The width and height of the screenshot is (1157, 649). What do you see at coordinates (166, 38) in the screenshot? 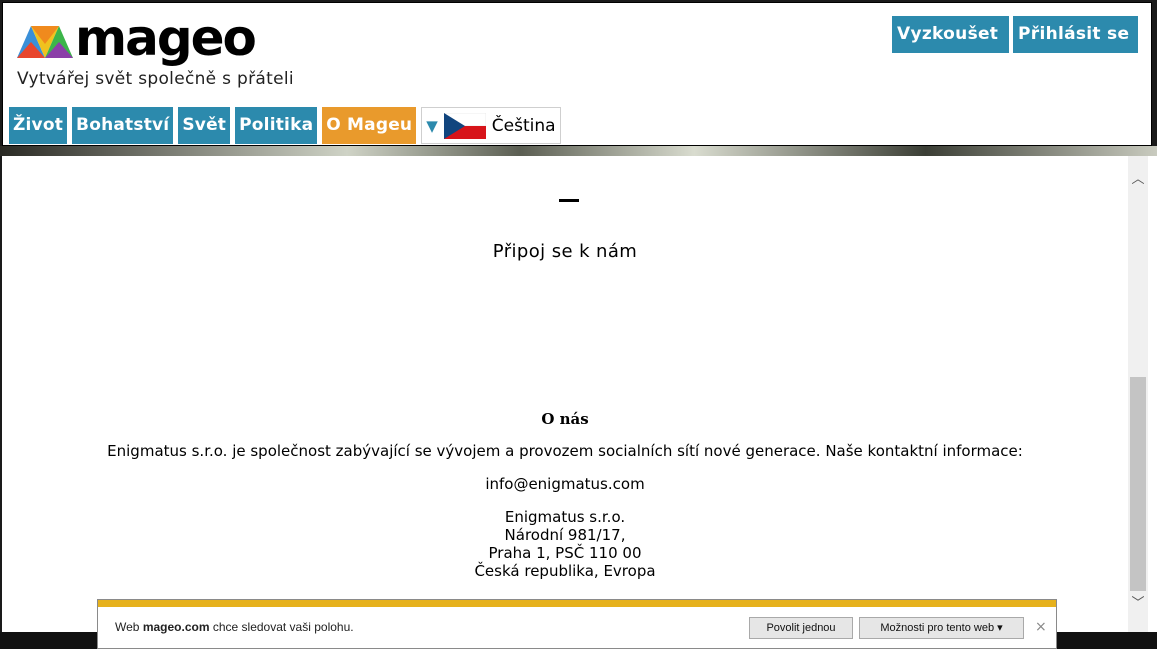
I see `logo-wordmark: mageo` at bounding box center [166, 38].